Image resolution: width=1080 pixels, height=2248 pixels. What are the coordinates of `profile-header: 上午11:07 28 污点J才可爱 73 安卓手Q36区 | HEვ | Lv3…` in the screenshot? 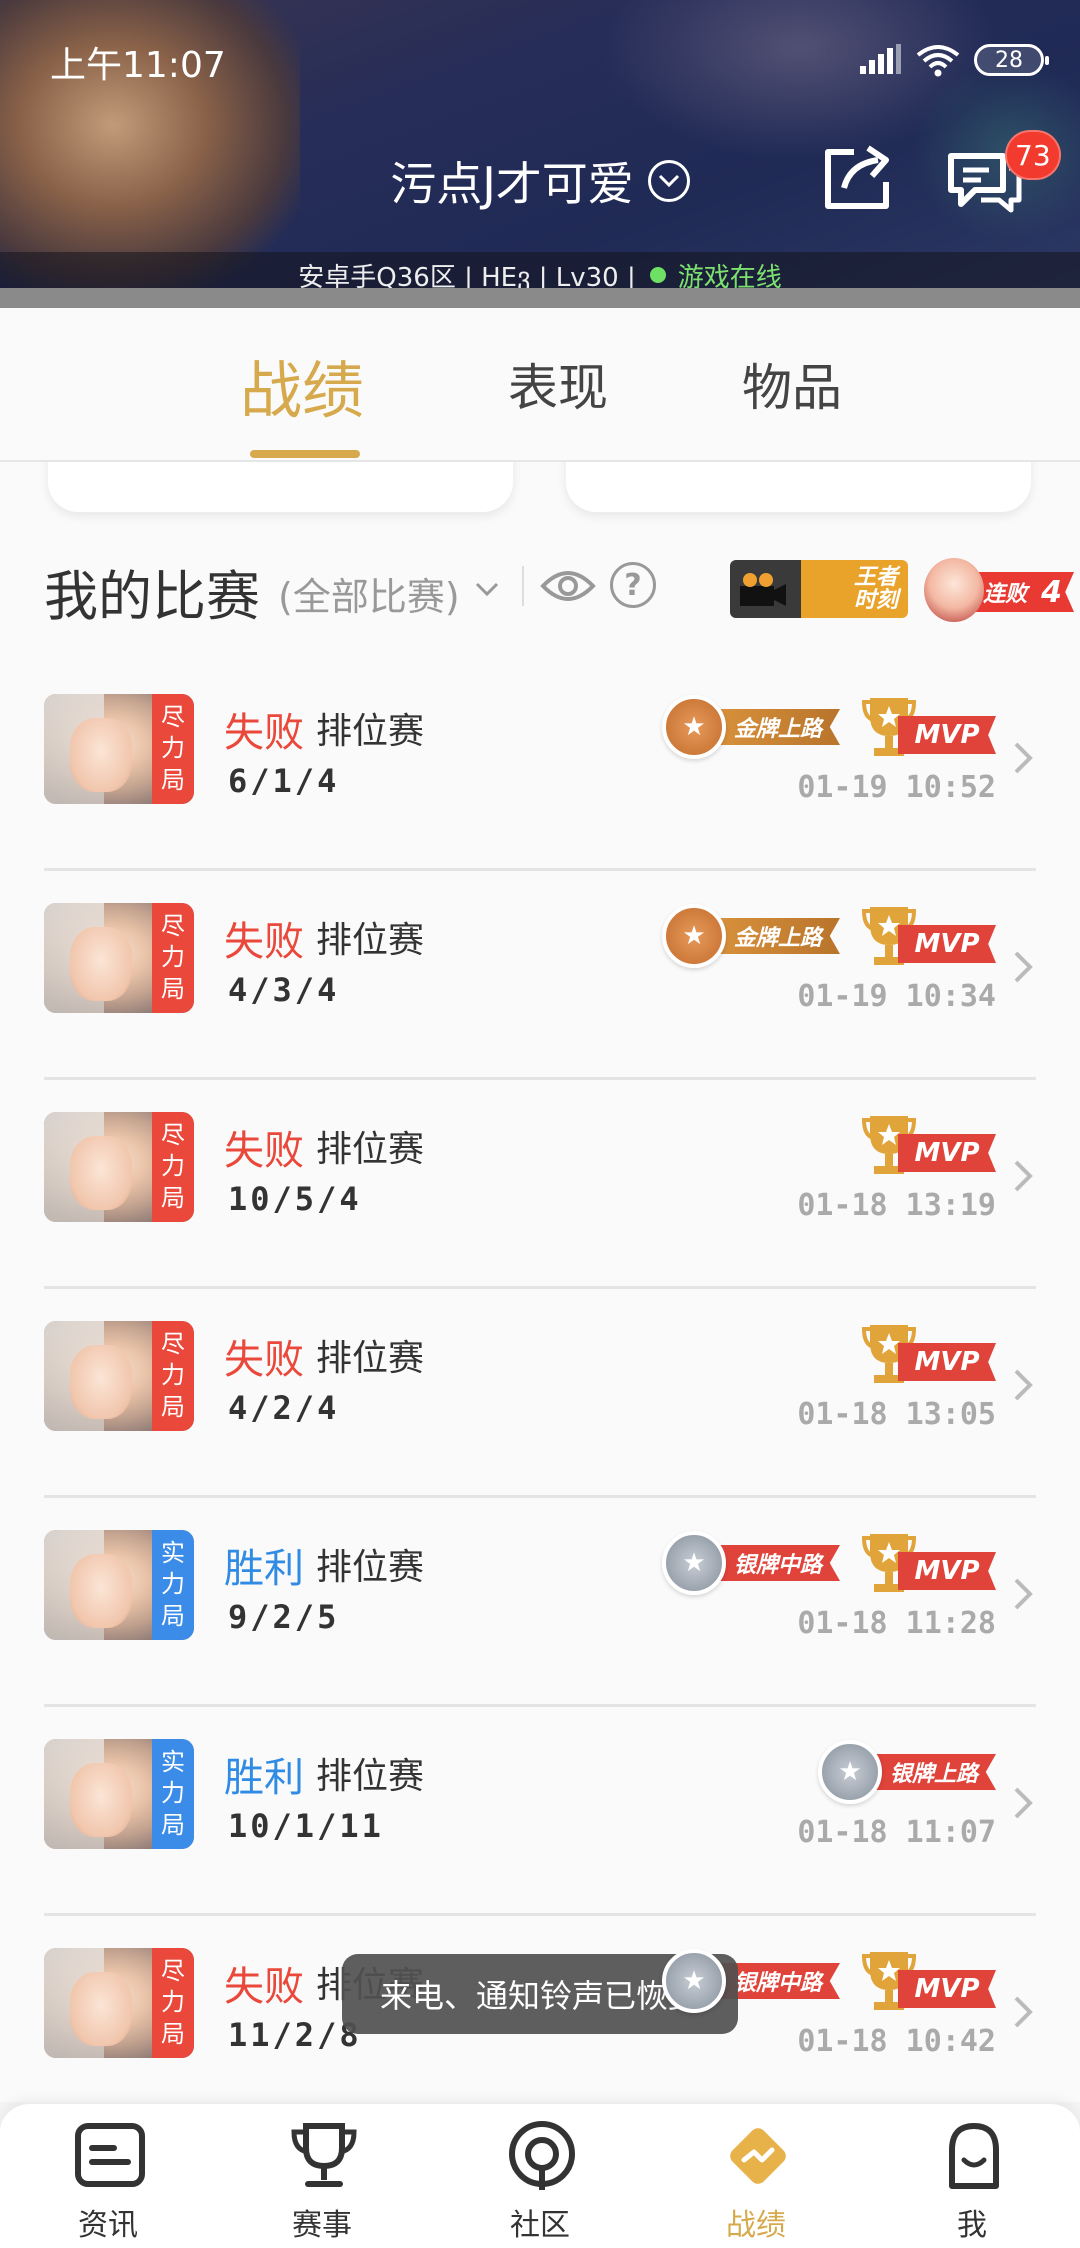 It's located at (540, 154).